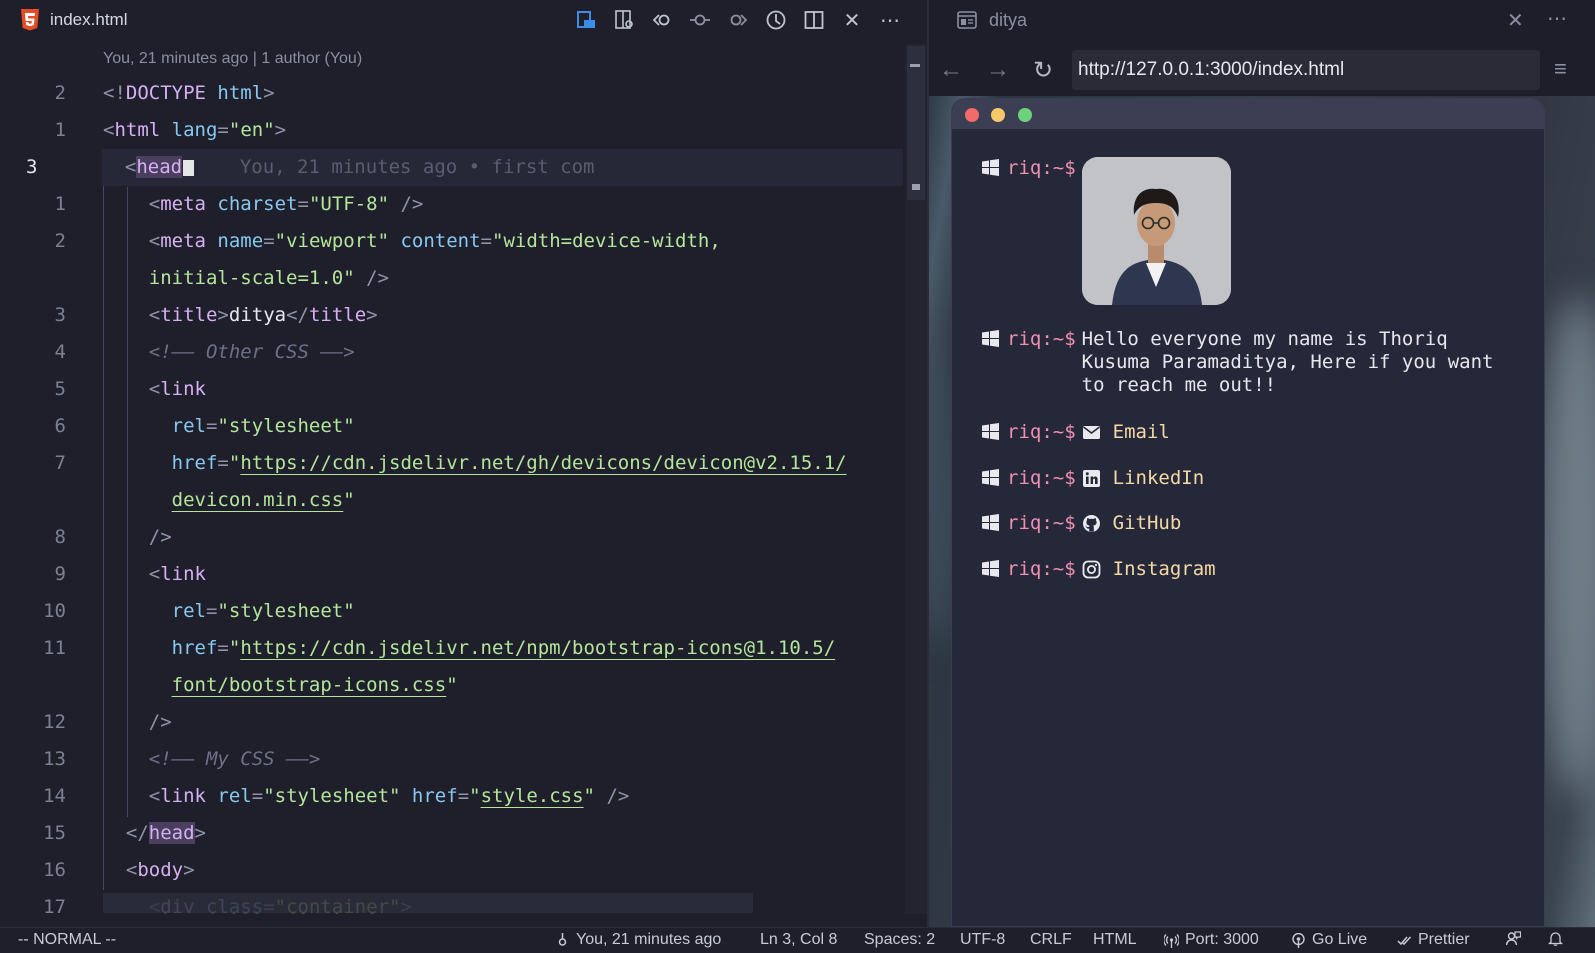 The image size is (1595, 953). What do you see at coordinates (1306, 70) in the screenshot?
I see `address-bar: http://127.0.0.1:3000/index.html` at bounding box center [1306, 70].